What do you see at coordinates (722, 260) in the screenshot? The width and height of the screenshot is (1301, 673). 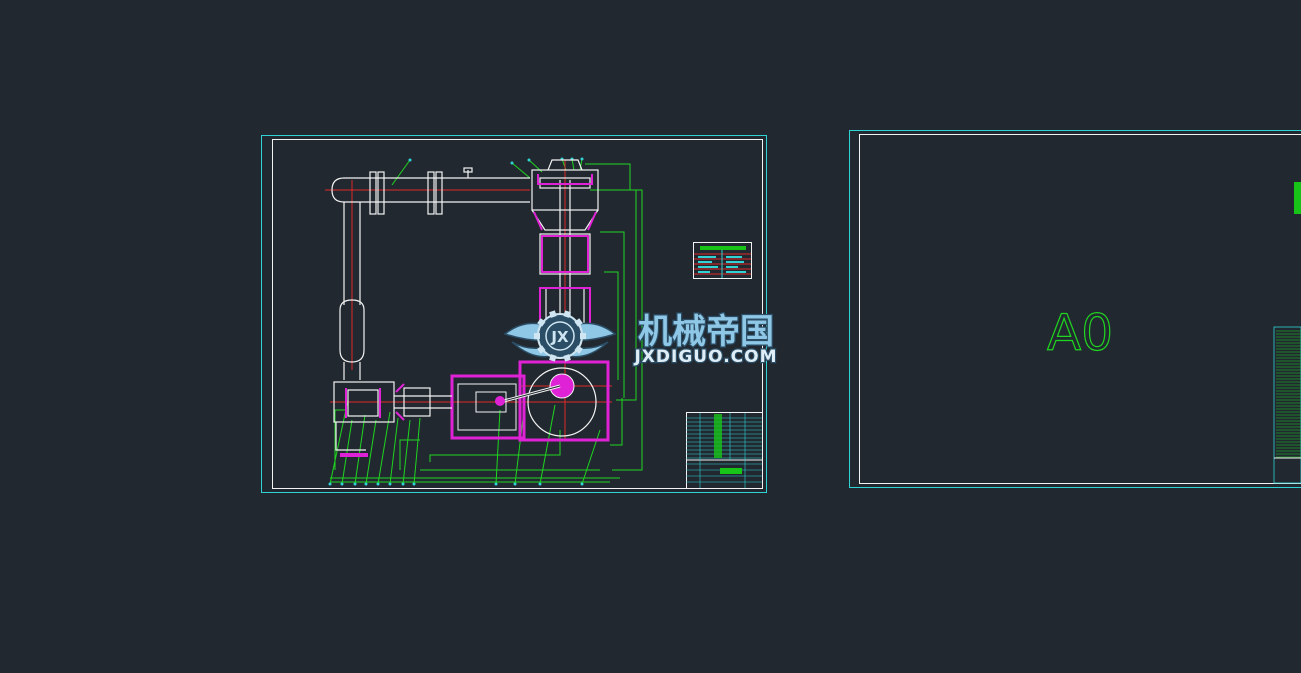 I see `technical-spec-table` at bounding box center [722, 260].